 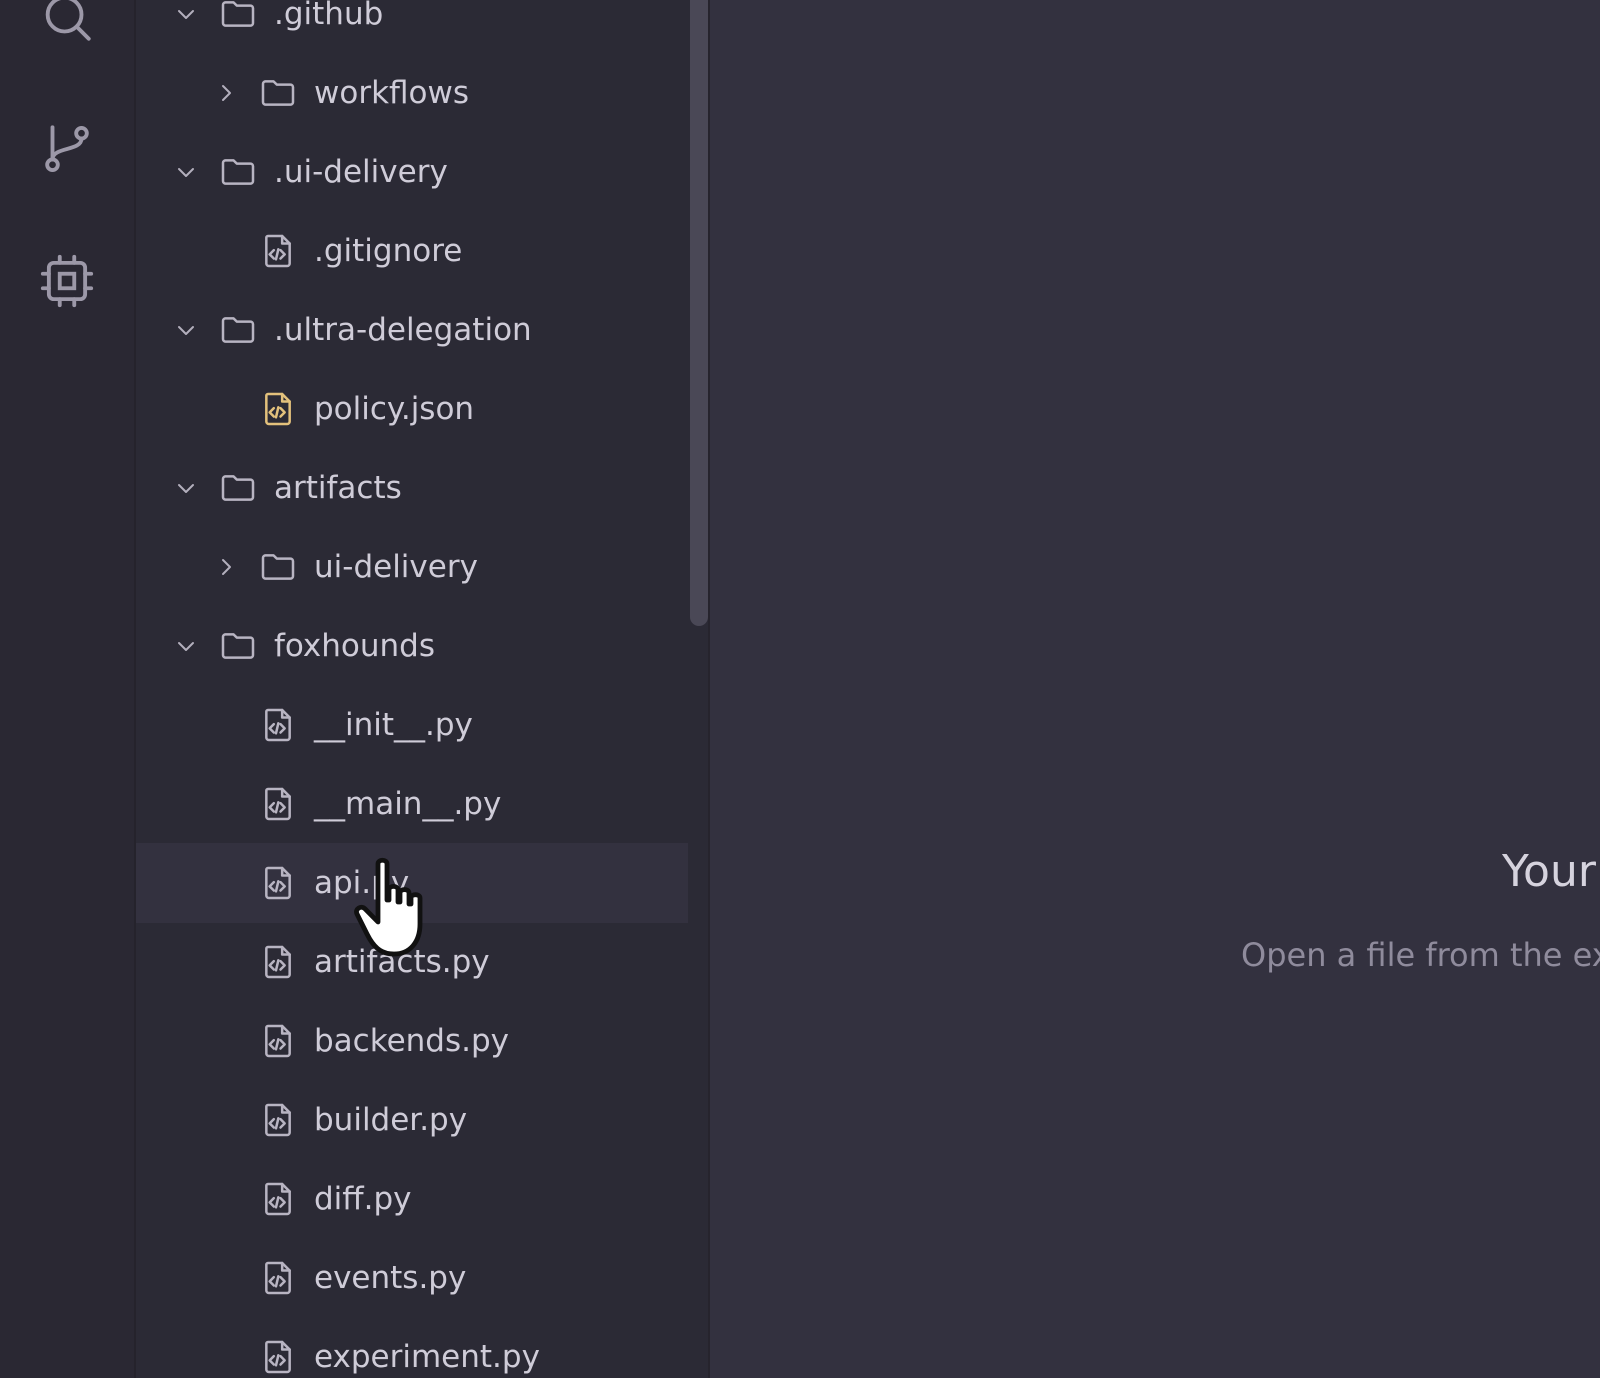 What do you see at coordinates (67, 281) in the screenshot?
I see `chip-icon` at bounding box center [67, 281].